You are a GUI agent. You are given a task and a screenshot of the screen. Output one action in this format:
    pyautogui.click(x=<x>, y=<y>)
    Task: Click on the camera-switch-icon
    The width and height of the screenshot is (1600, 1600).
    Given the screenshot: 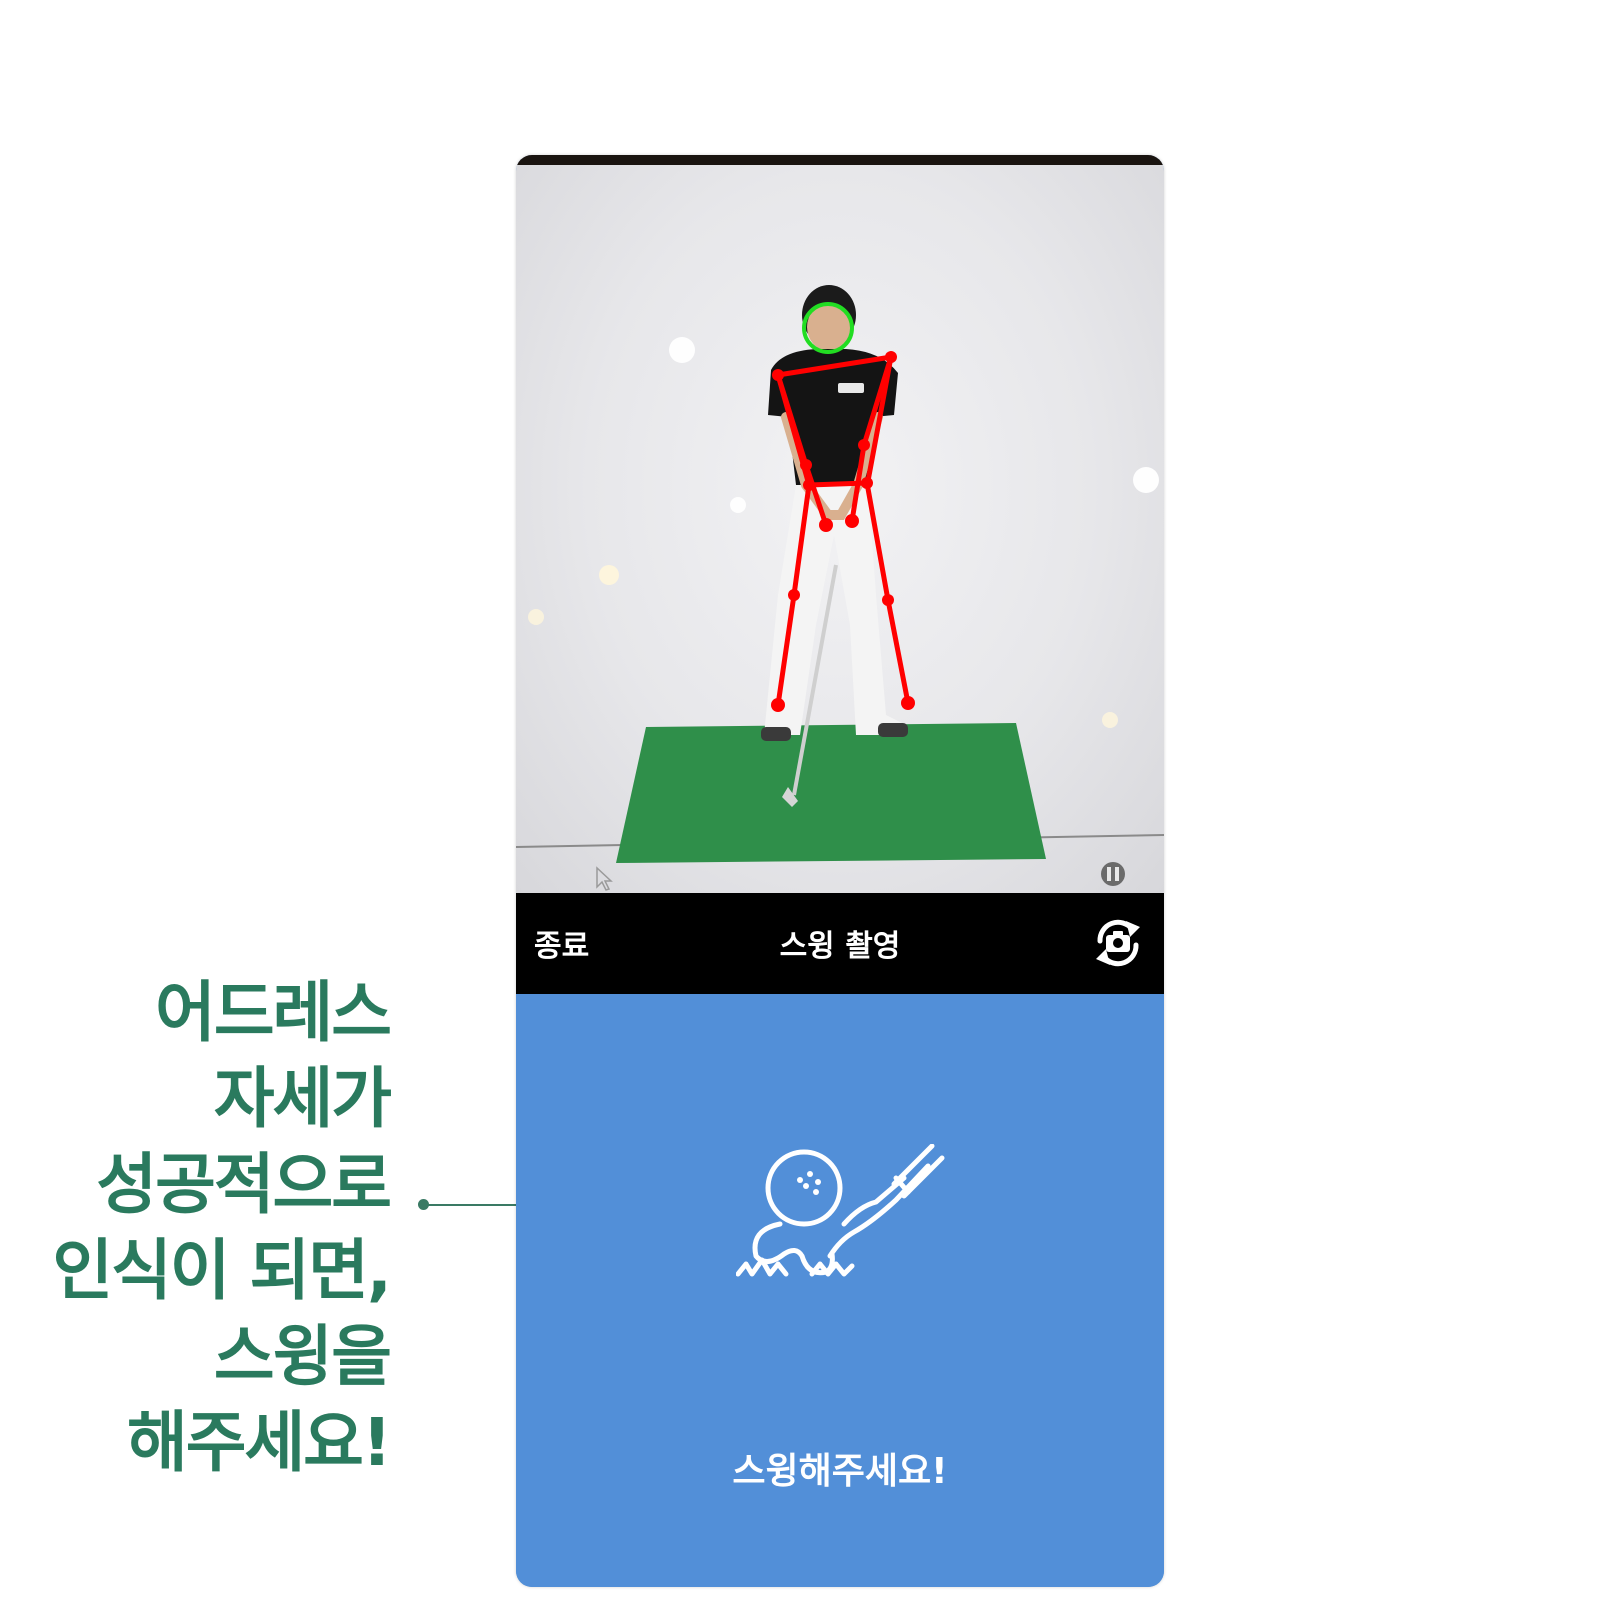 What is the action you would take?
    pyautogui.click(x=1118, y=943)
    